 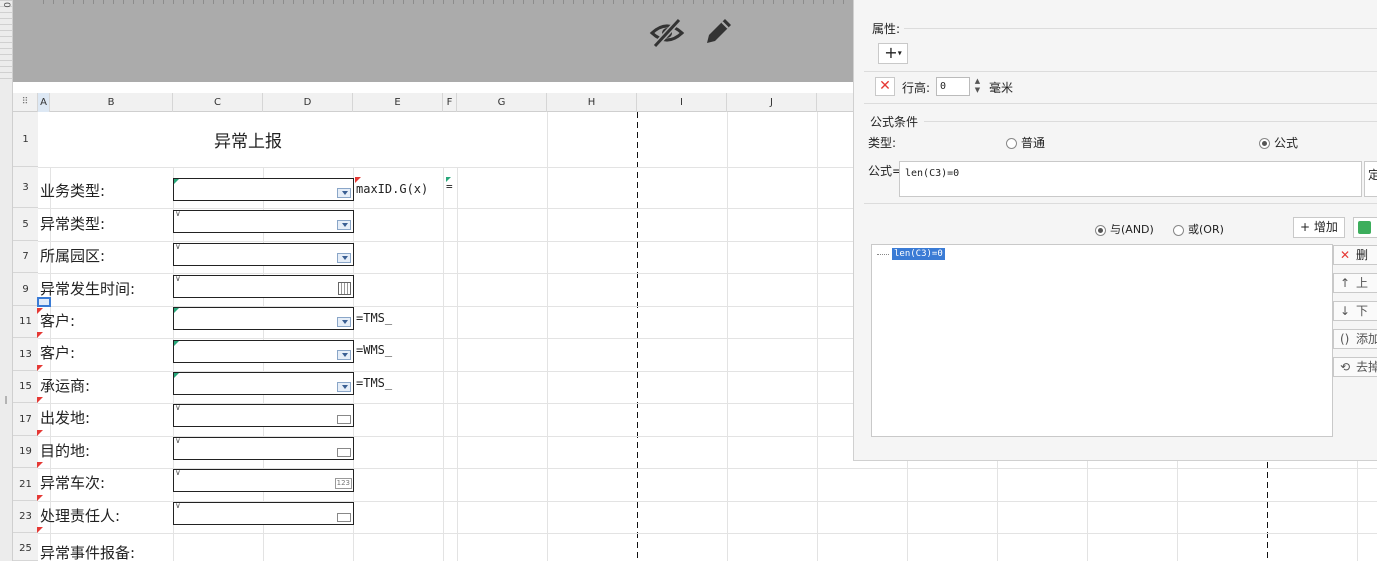 What do you see at coordinates (1355, 283) in the screenshot?
I see `move-up-button: ↑ 上` at bounding box center [1355, 283].